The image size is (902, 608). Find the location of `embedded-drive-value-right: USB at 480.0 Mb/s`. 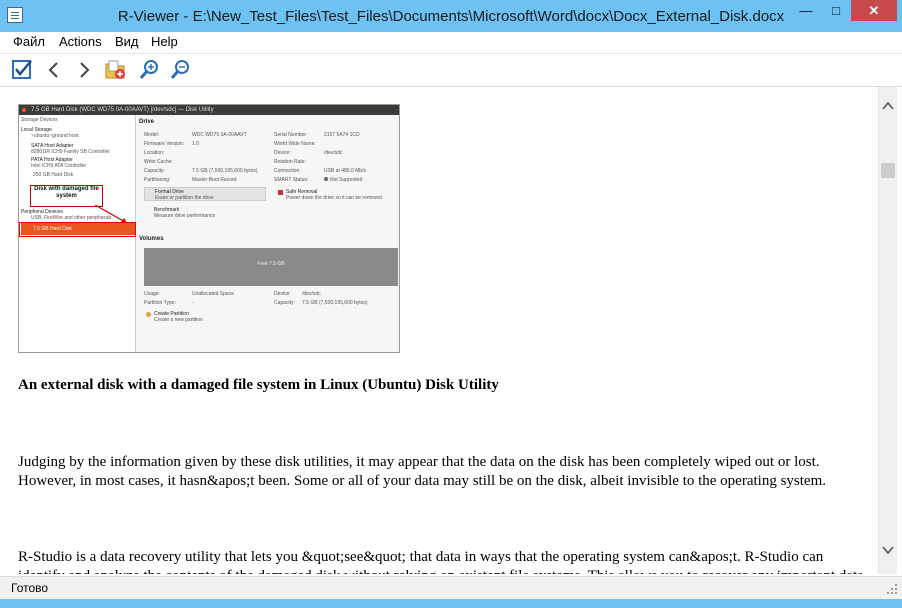

embedded-drive-value-right: USB at 480.0 Mb/s is located at coordinates (345, 171).